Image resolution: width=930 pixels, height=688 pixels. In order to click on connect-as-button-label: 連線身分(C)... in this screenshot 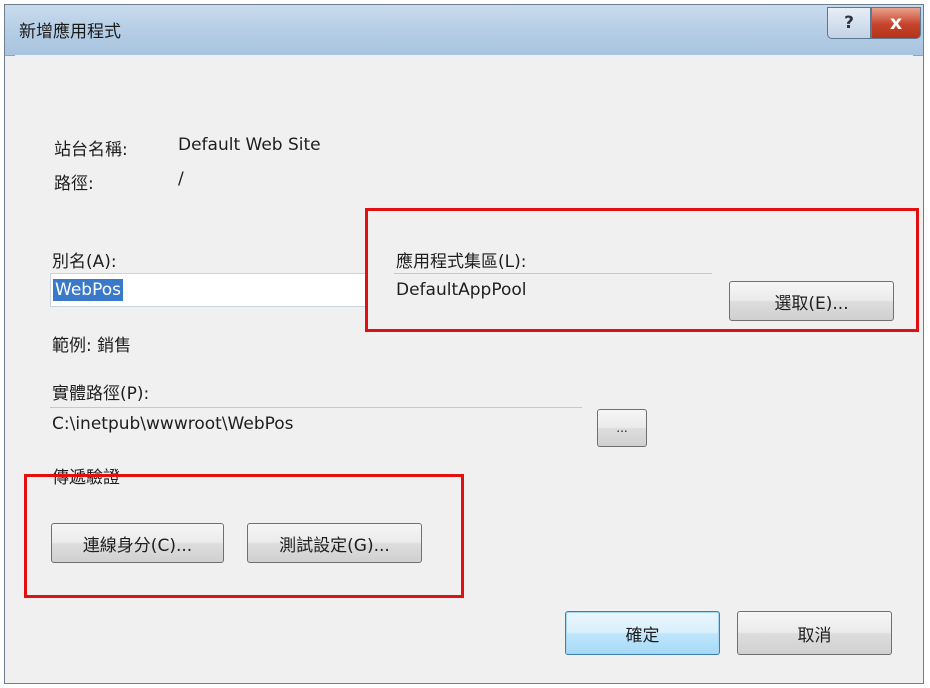, I will do `click(137, 545)`.